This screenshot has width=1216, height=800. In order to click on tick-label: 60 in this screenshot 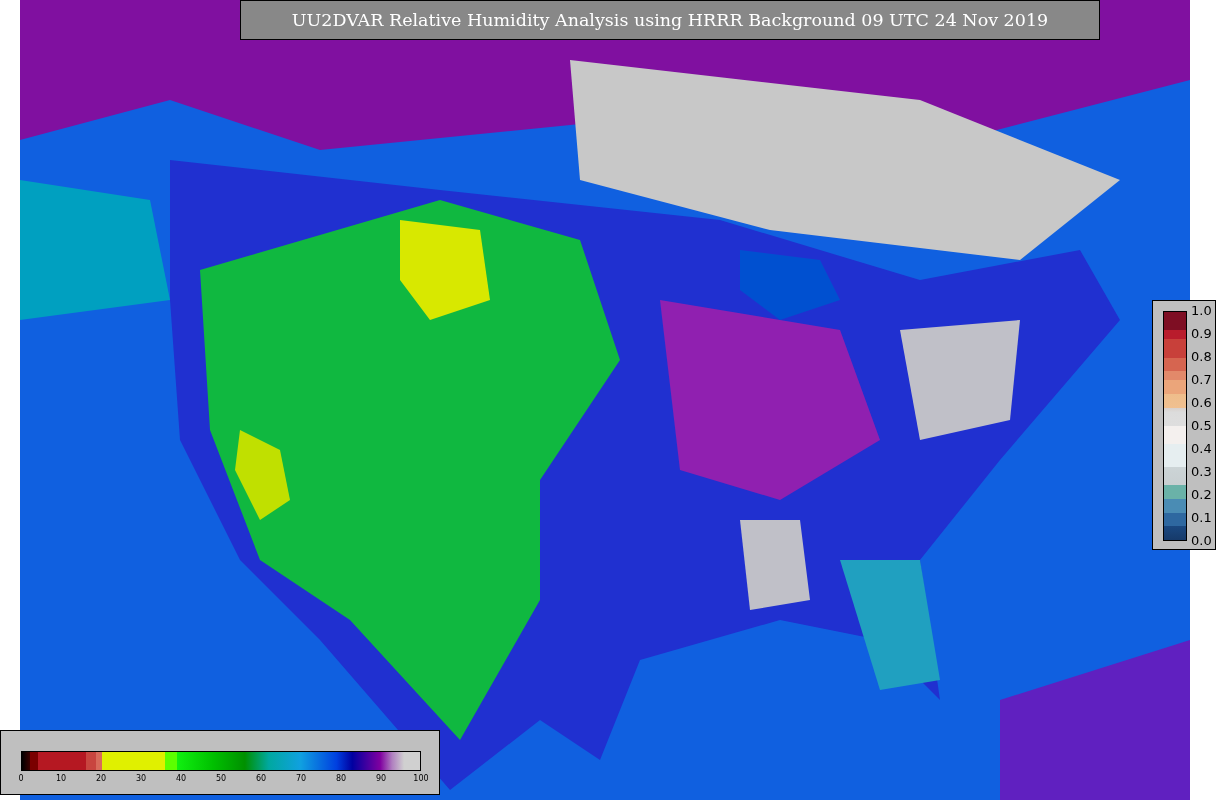, I will do `click(261, 779)`.